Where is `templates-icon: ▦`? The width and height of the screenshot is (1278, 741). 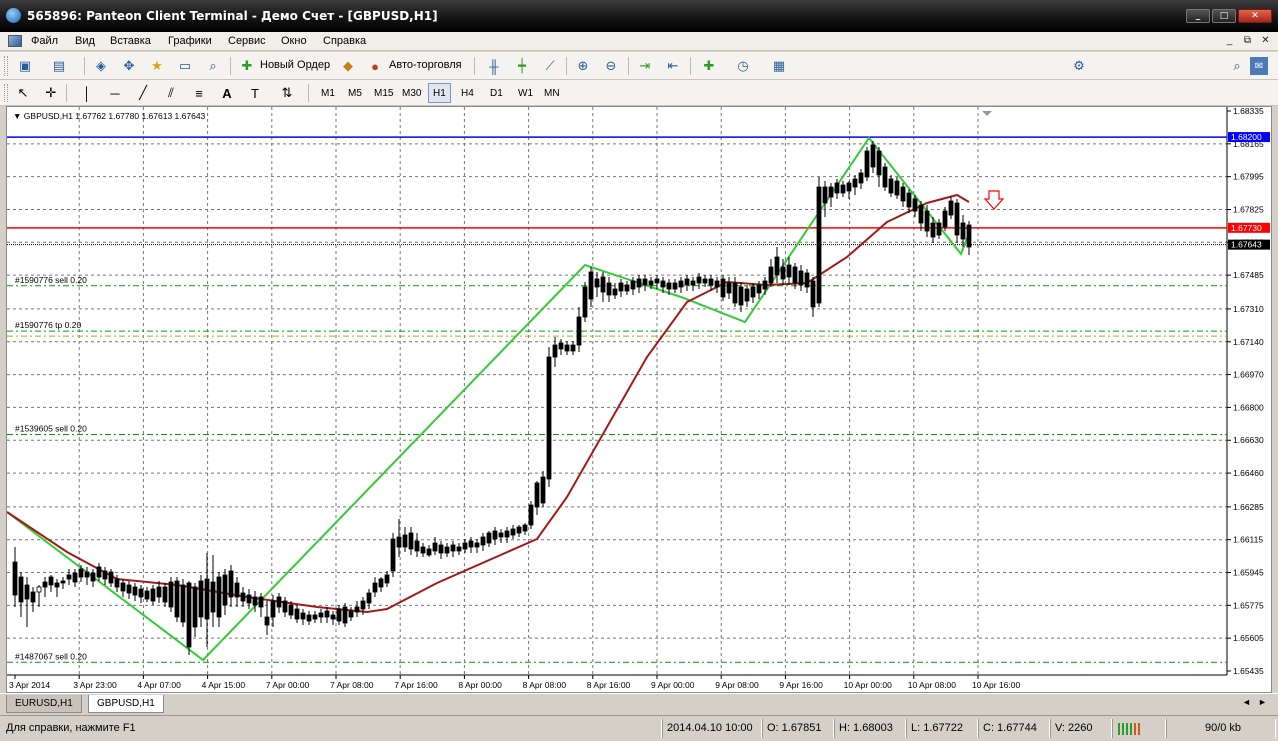 templates-icon: ▦ is located at coordinates (779, 66).